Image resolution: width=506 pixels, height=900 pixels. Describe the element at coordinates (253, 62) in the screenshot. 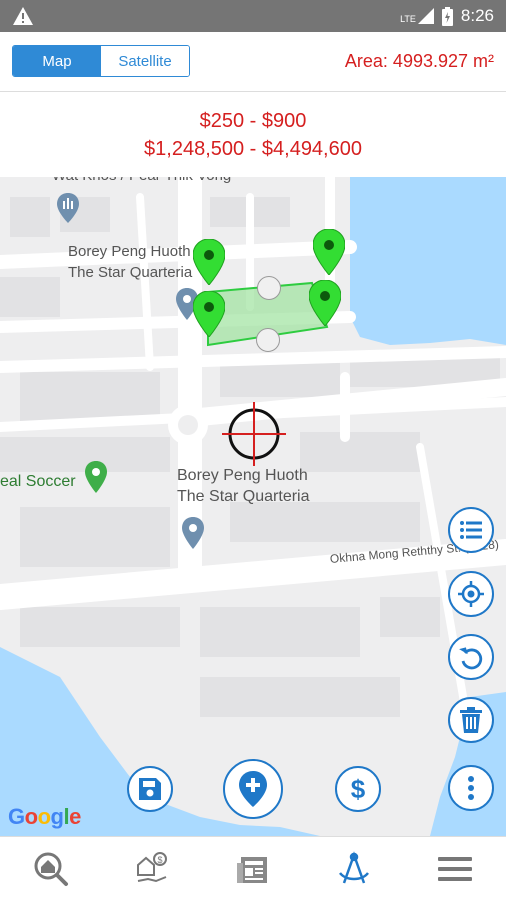

I see `toolbar: Map Satellite Area: 4993.927 m²` at that location.